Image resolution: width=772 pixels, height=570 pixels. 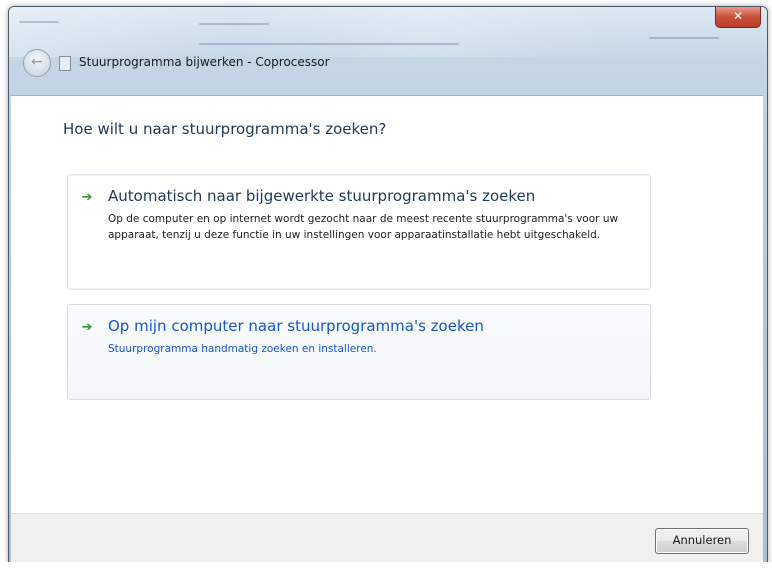 I want to click on page-bottom-edge, so click(x=386, y=566).